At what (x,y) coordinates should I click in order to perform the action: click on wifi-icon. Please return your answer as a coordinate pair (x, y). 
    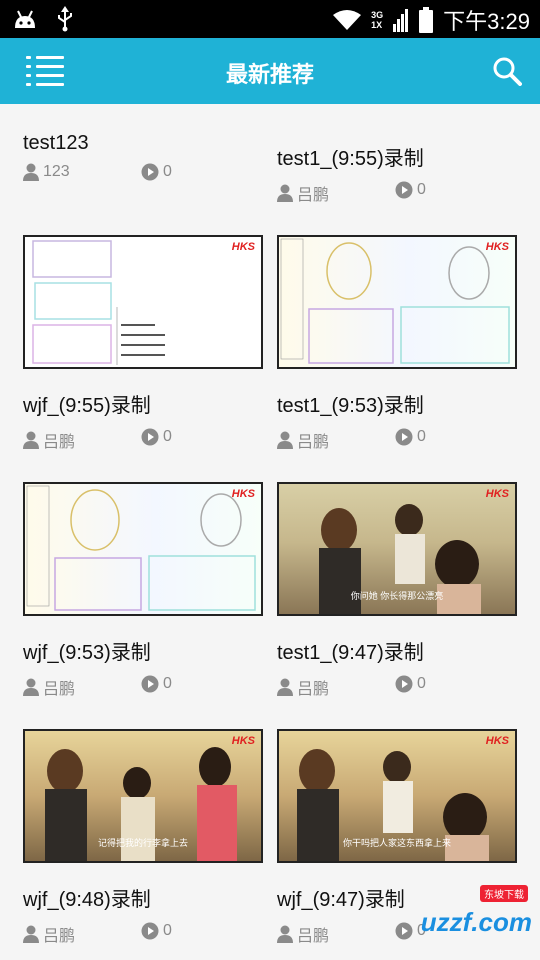
    Looking at the image, I should click on (347, 20).